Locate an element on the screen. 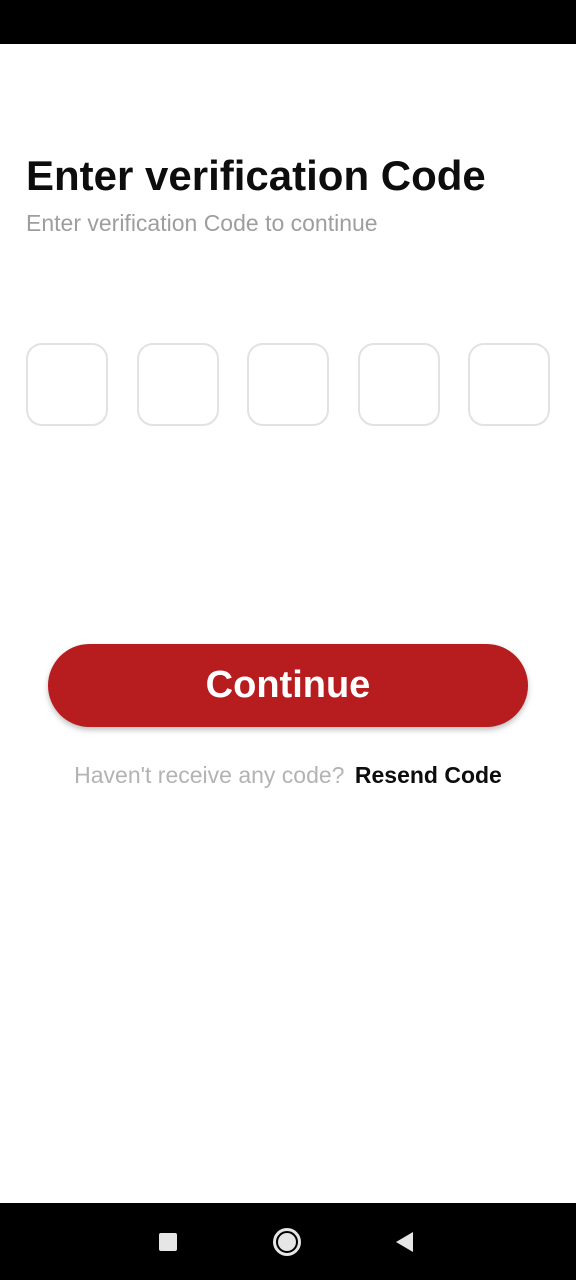  back-triangle-icon is located at coordinates (404, 1241).